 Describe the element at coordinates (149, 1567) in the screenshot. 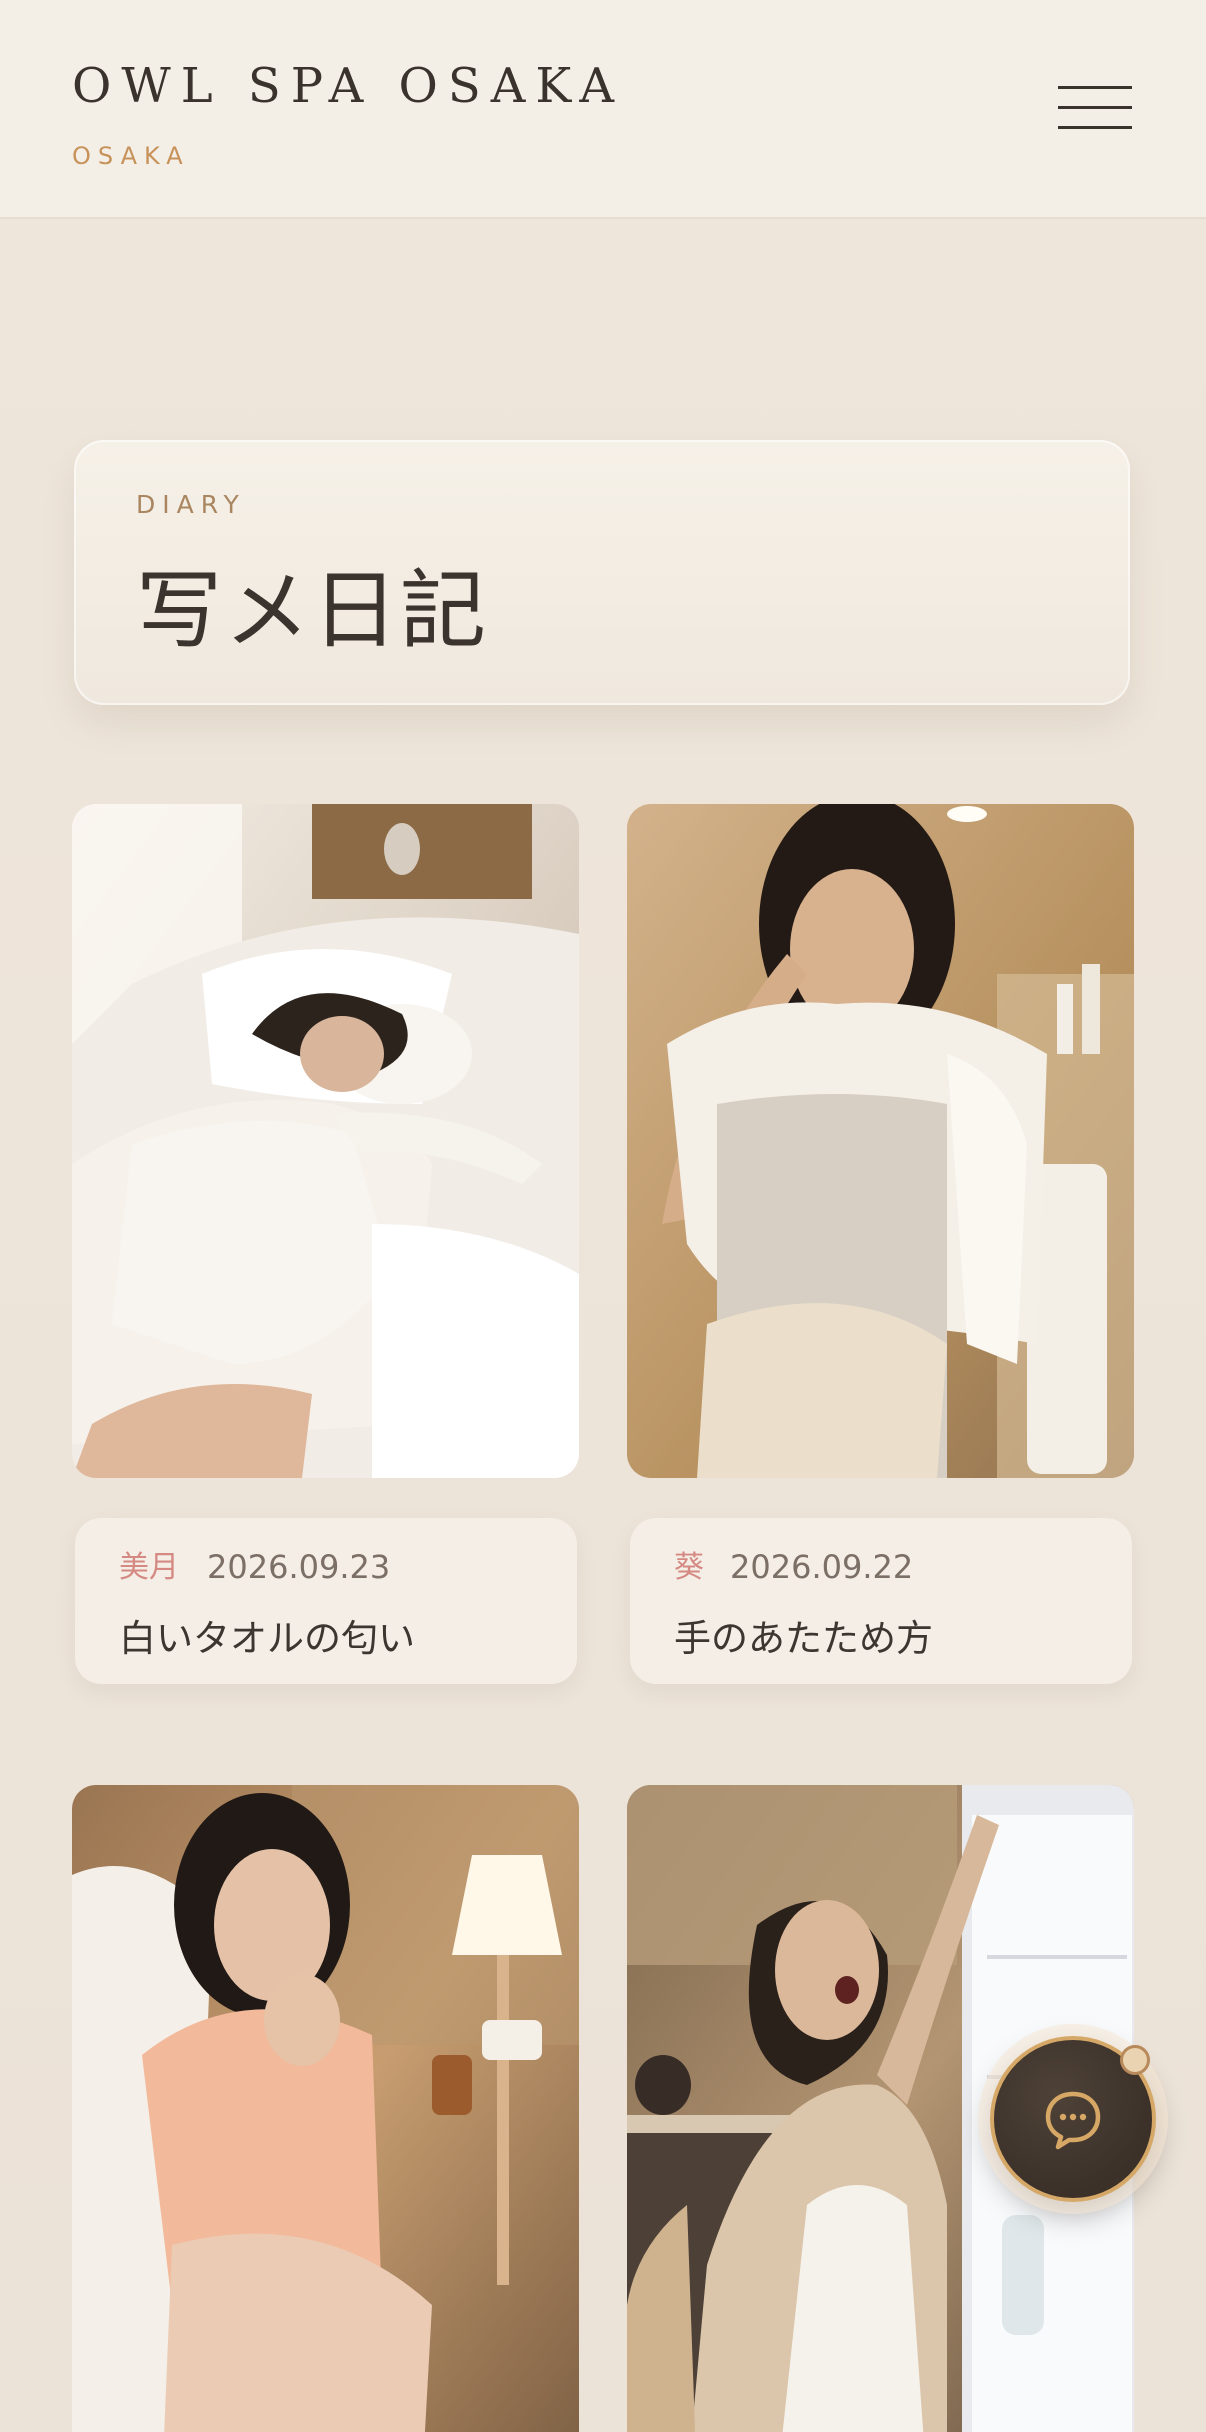

I see `entry-author: 美月` at that location.